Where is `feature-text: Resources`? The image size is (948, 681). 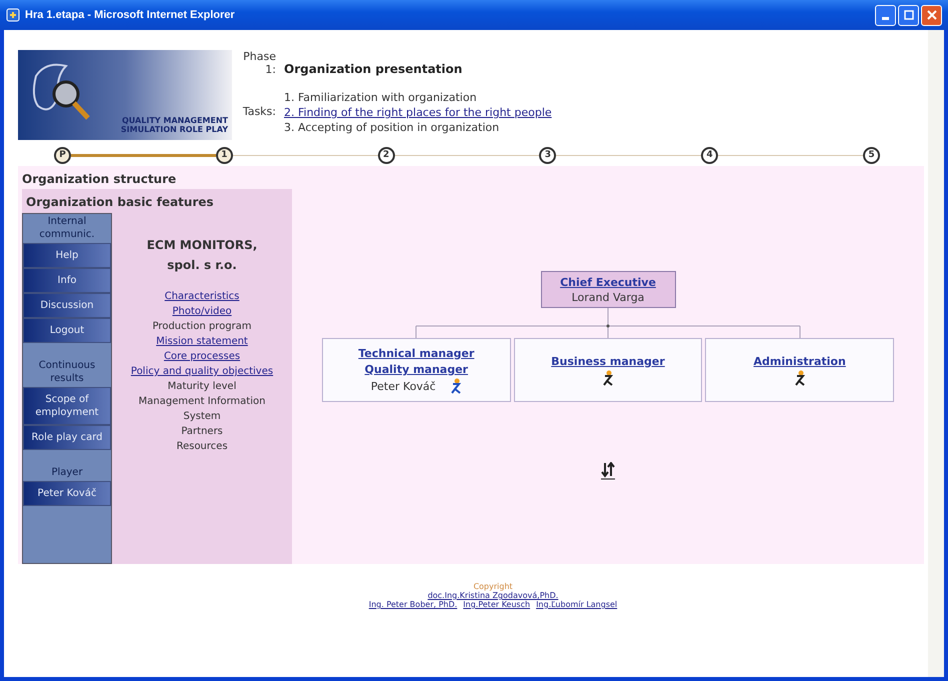
feature-text: Resources is located at coordinates (202, 447).